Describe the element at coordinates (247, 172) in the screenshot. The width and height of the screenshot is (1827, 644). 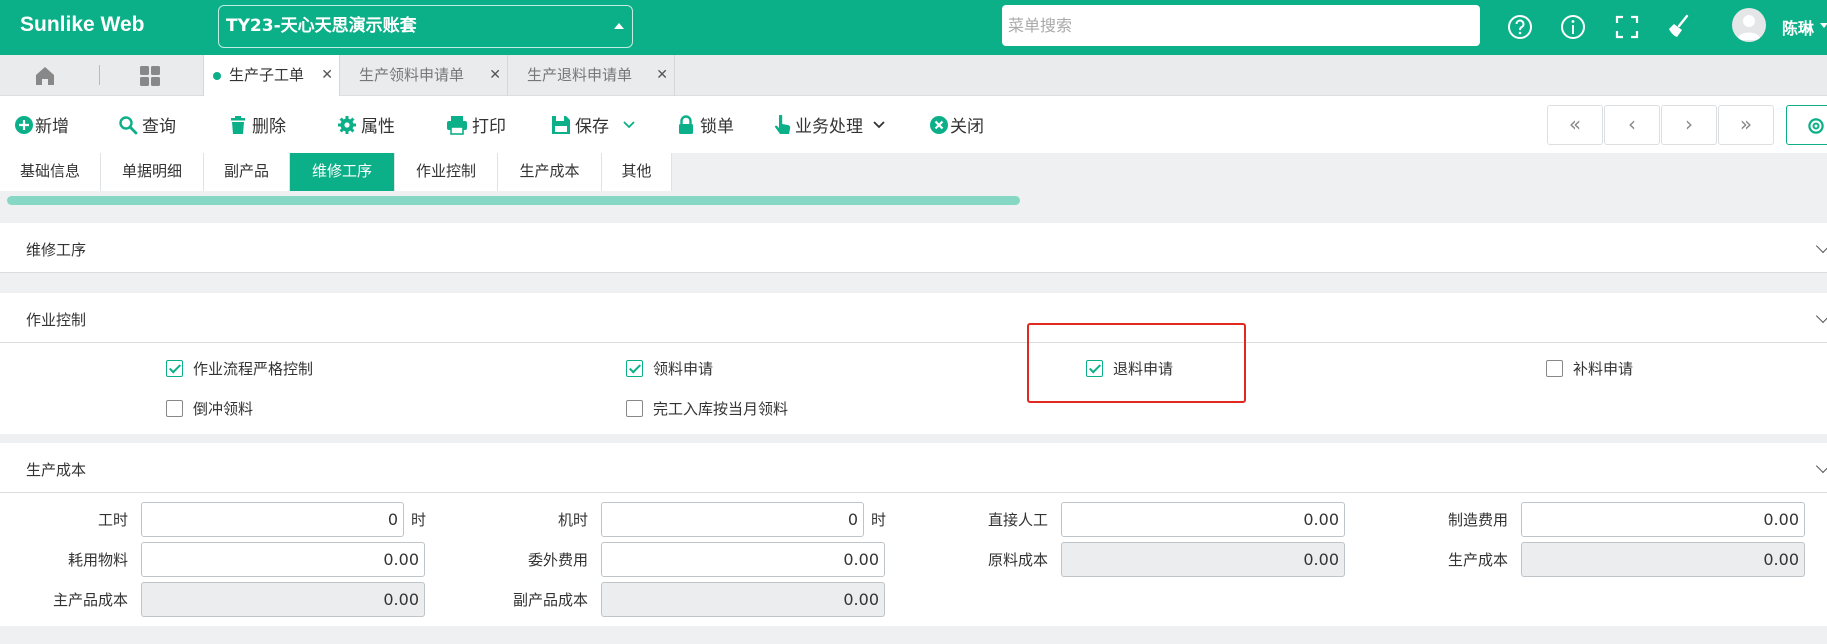
I see `tab-by-product: 副产品` at that location.